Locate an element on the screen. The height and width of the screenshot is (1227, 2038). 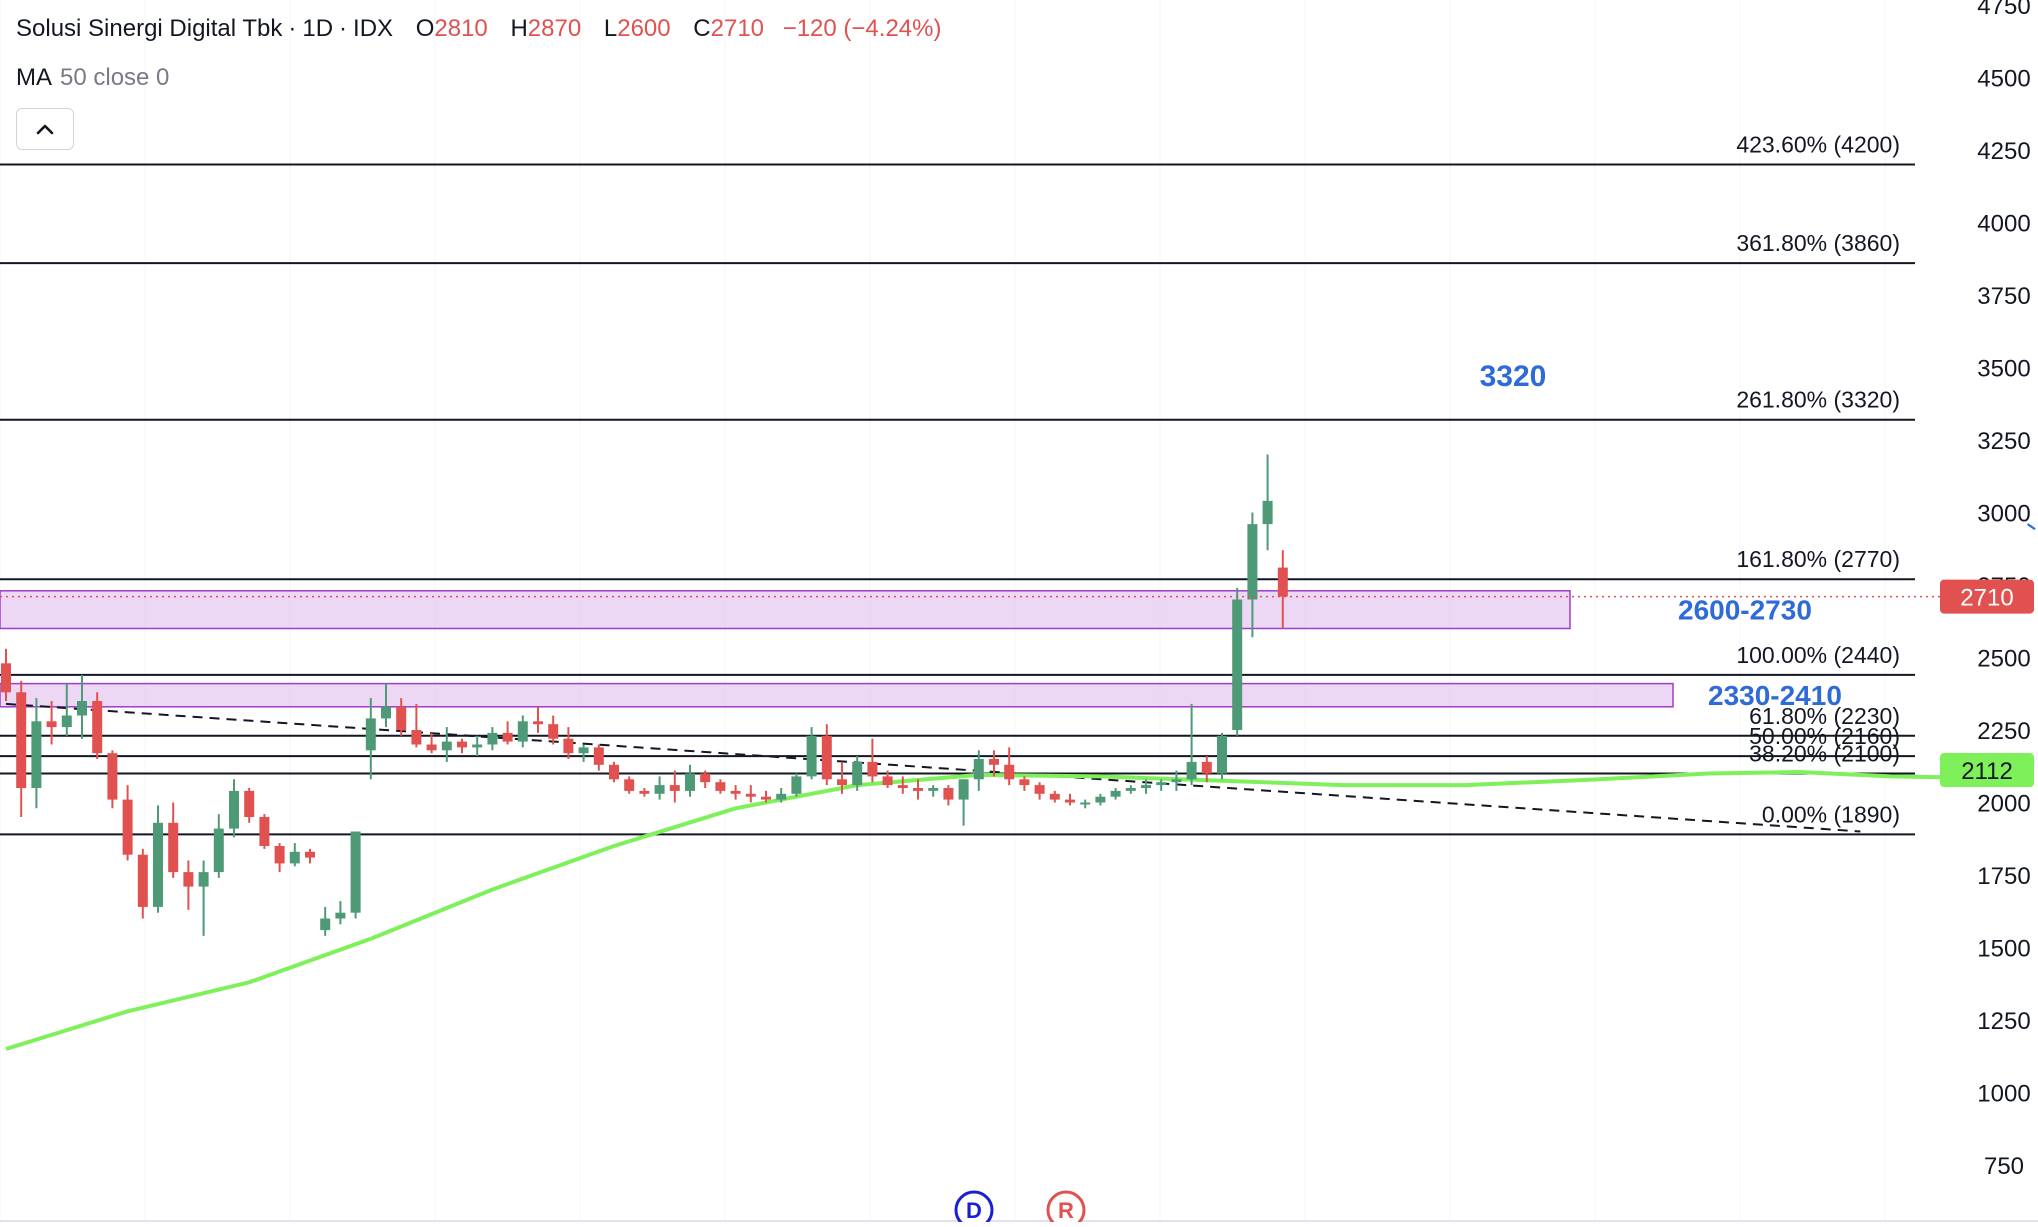
fib-level-label: 100.00% (2440) is located at coordinates (1818, 655).